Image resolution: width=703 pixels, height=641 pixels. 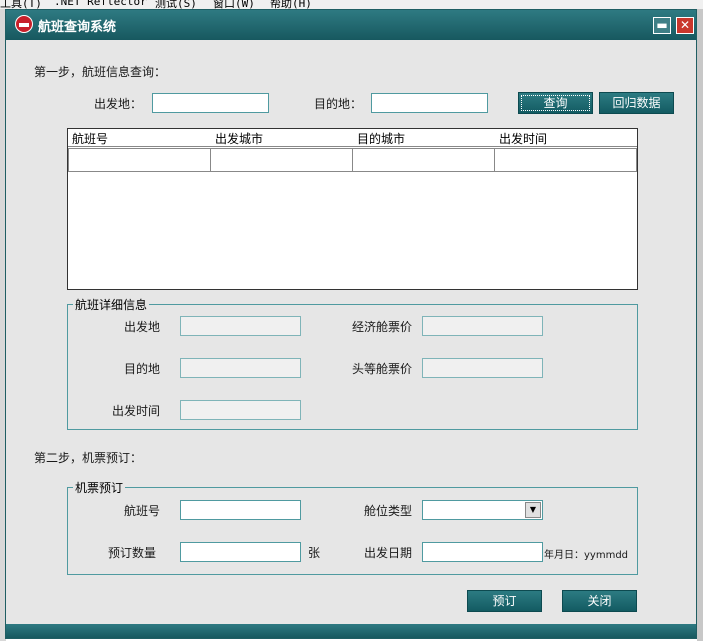 What do you see at coordinates (523, 138) in the screenshot?
I see `column-departure-time: 出发时间` at bounding box center [523, 138].